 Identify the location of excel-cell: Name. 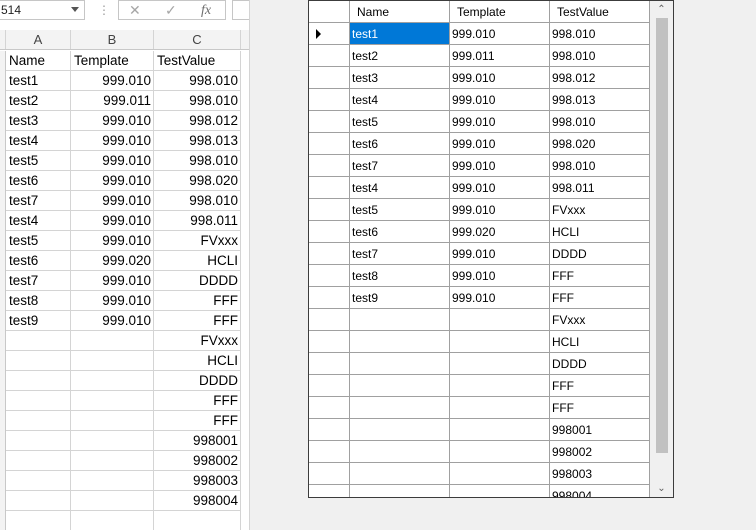
(38, 61).